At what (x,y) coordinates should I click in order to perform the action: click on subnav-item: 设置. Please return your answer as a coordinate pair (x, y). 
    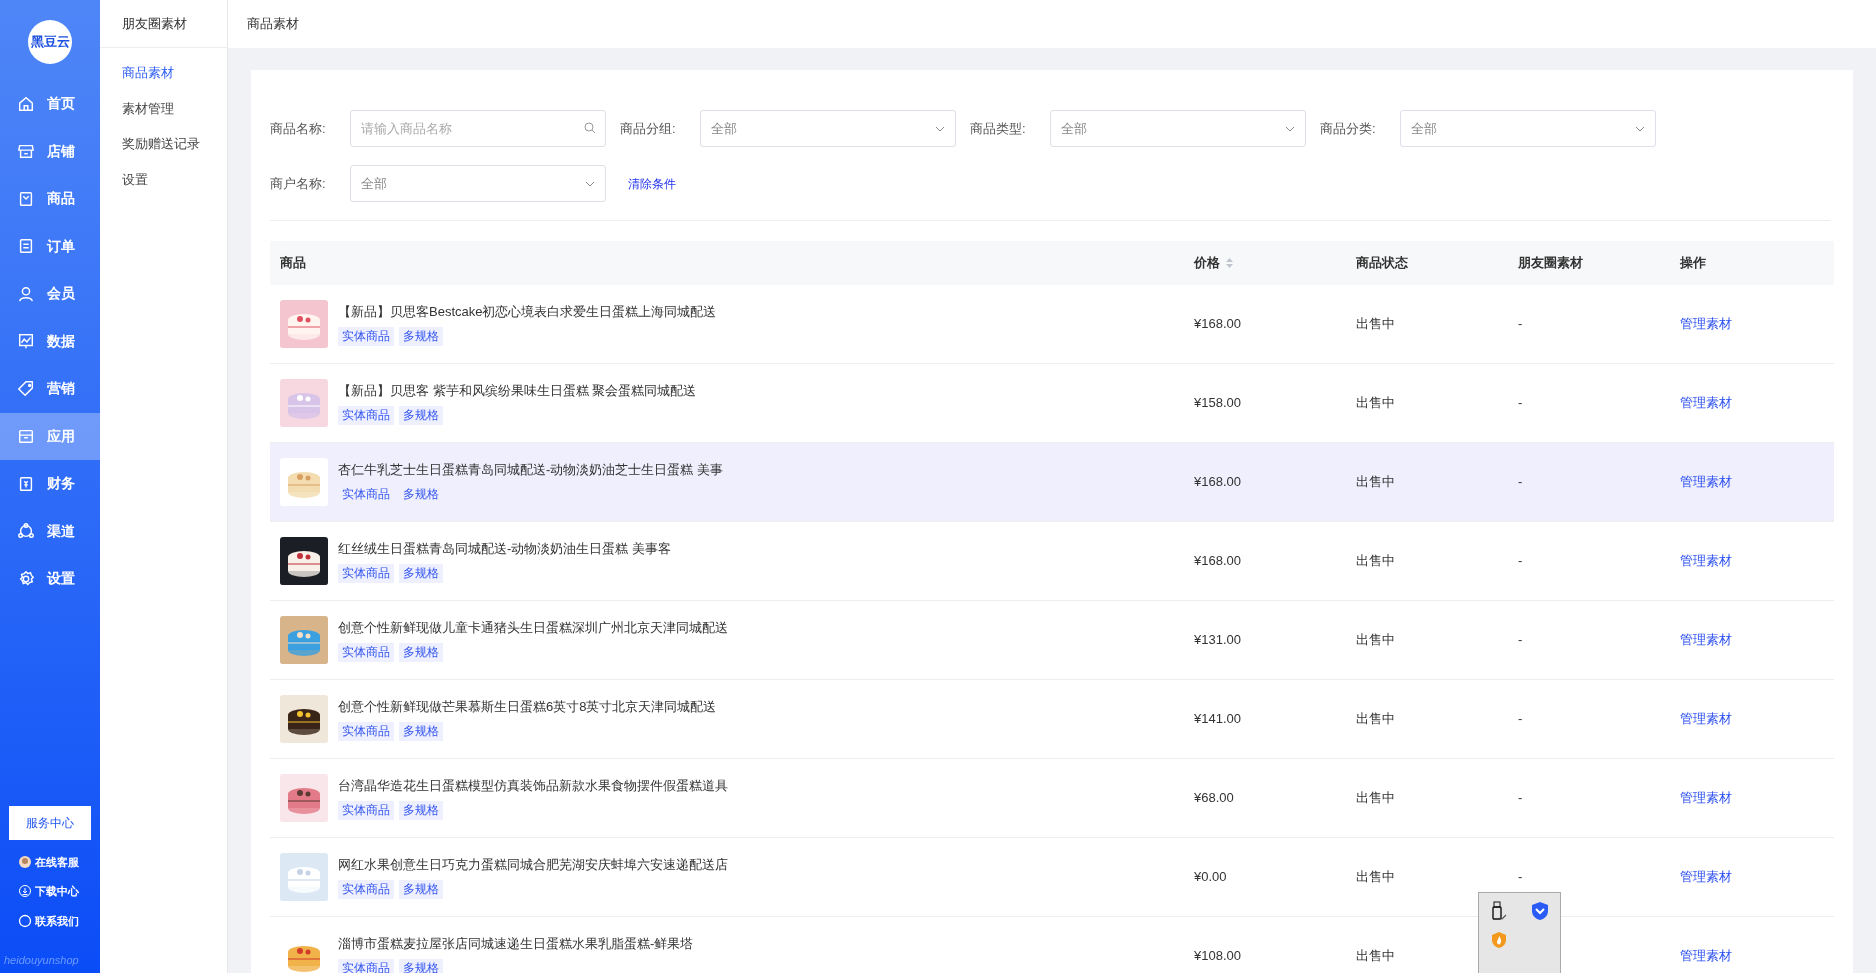
    Looking at the image, I should click on (174, 179).